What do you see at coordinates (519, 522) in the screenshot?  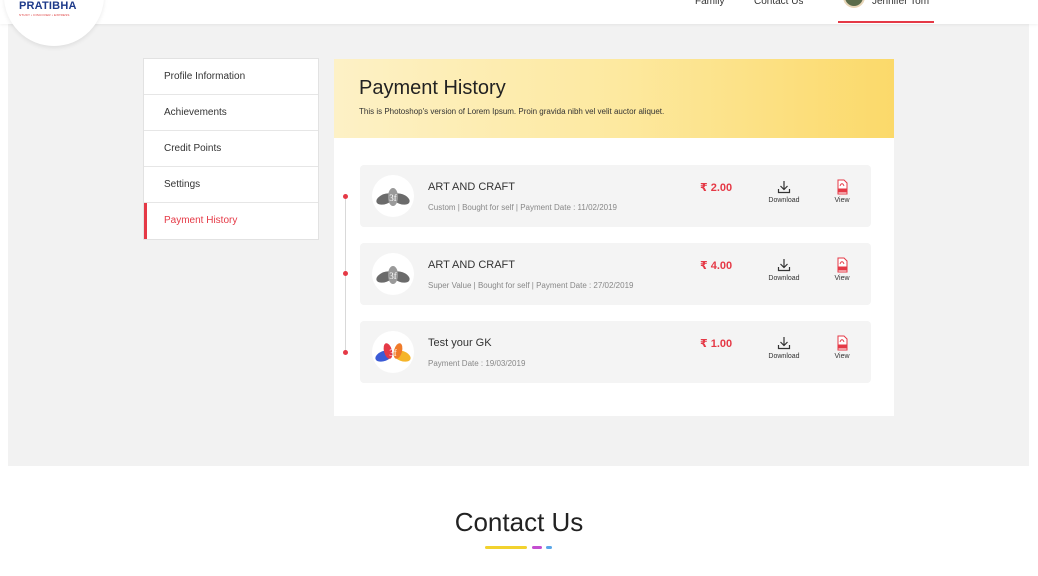 I see `contact-section-title: Contact Us` at bounding box center [519, 522].